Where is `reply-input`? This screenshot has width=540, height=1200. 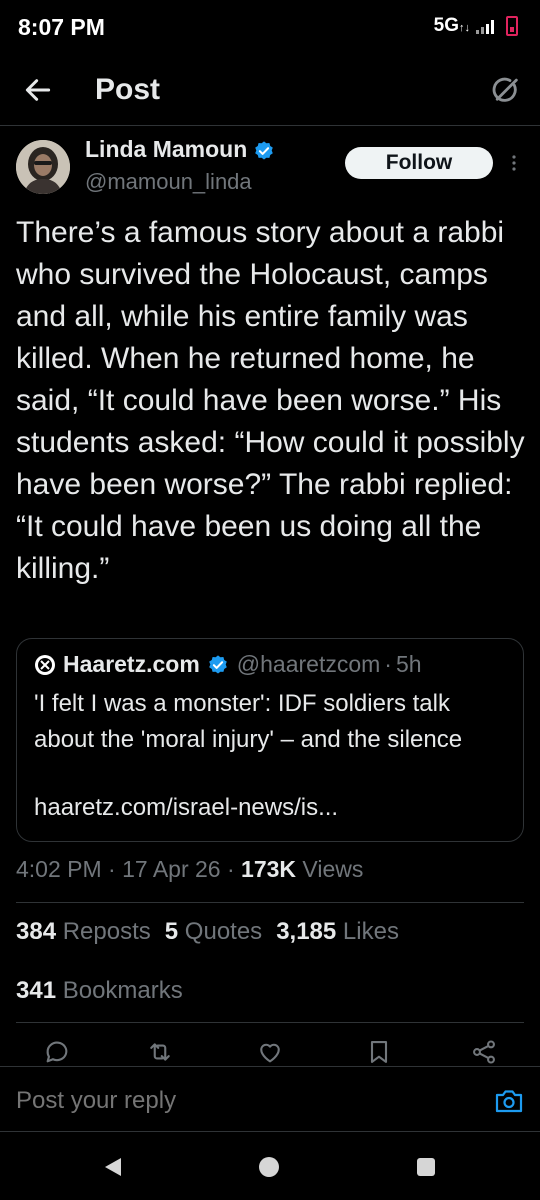
reply-input is located at coordinates (171, 1101).